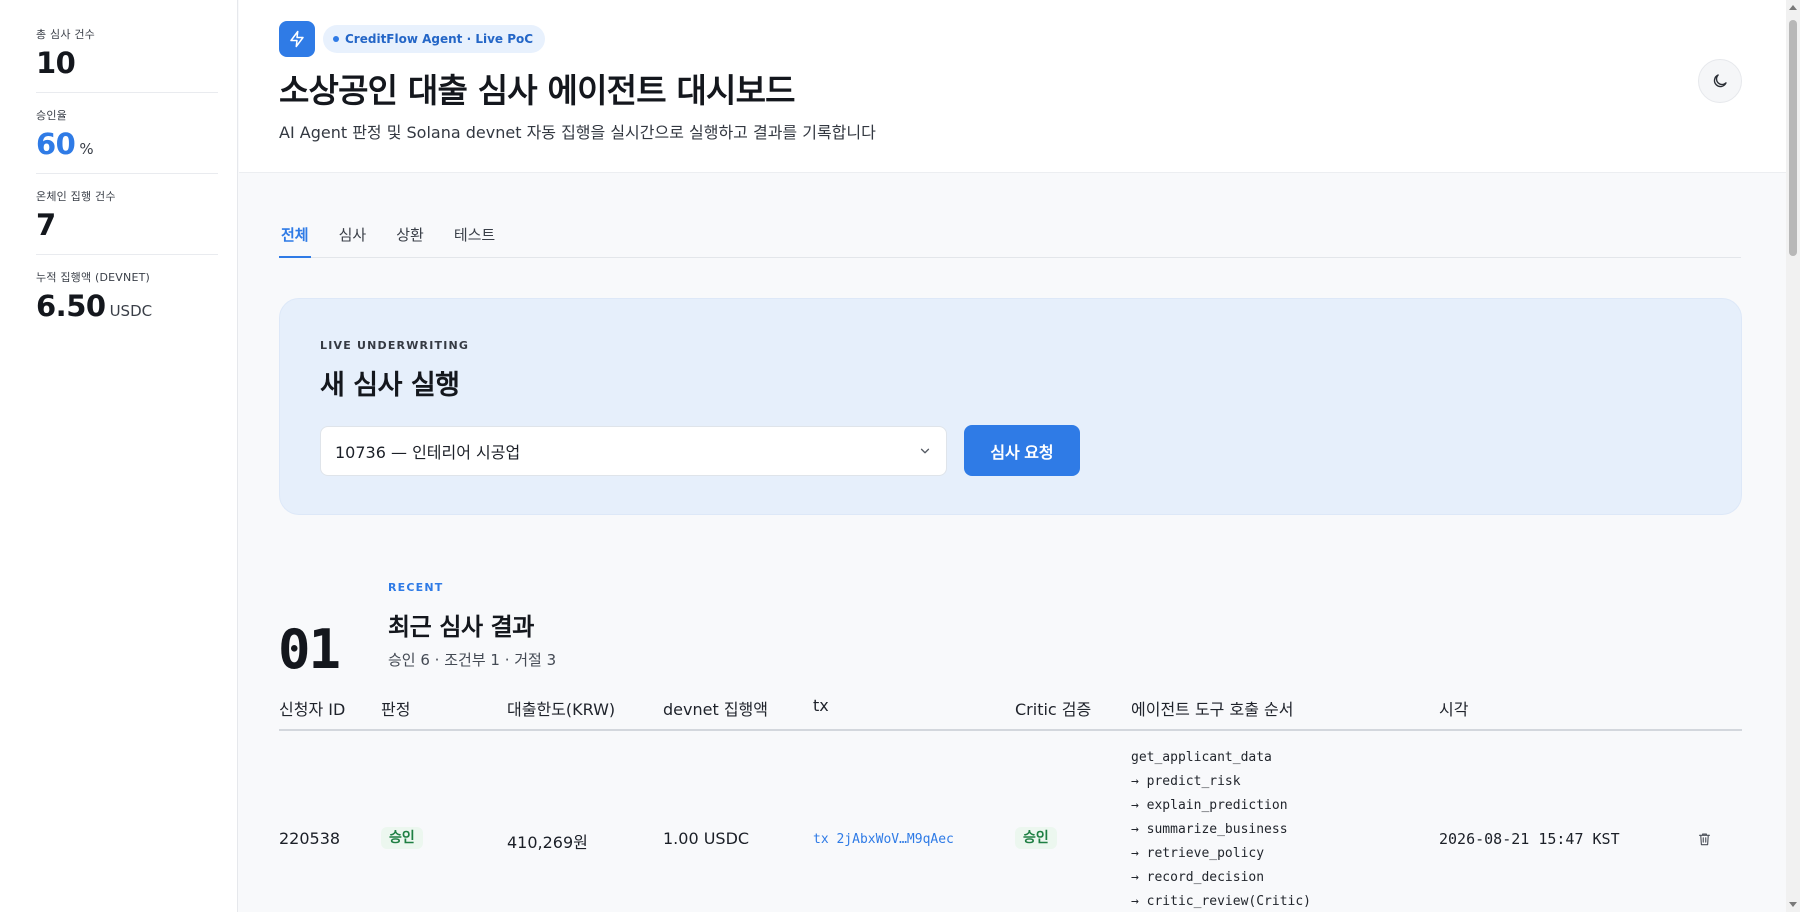 Image resolution: width=1800 pixels, height=912 pixels. What do you see at coordinates (56, 144) in the screenshot?
I see `stat-value: 60` at bounding box center [56, 144].